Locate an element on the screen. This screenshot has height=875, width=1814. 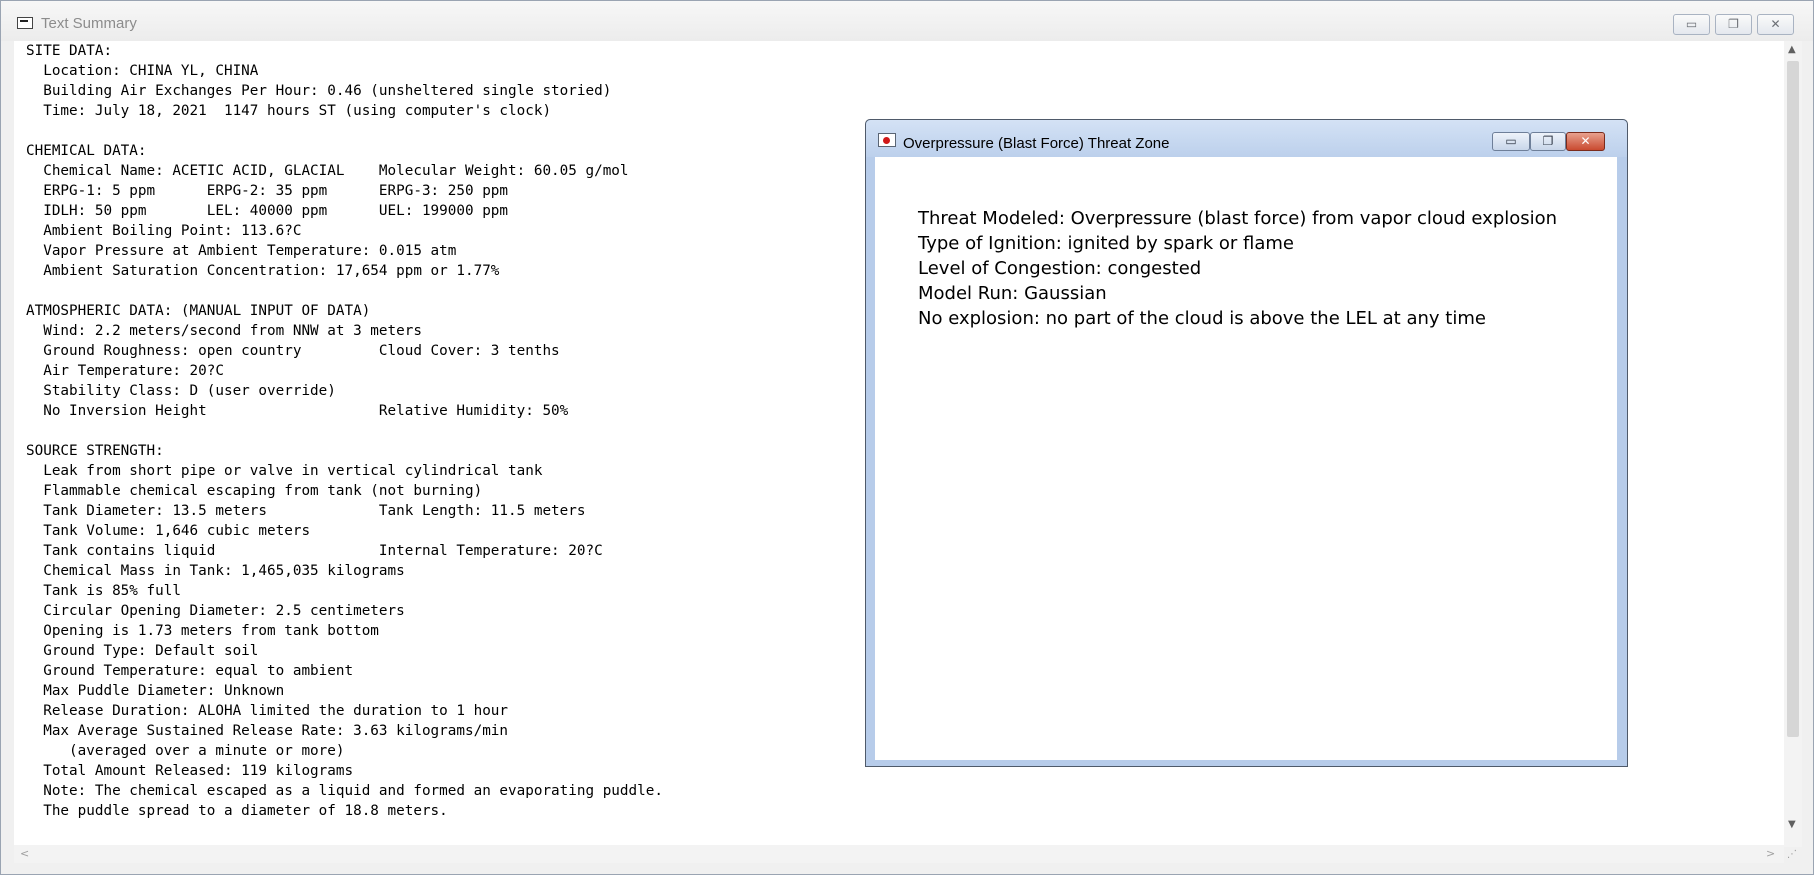
dialog-maximize-button: ❐ is located at coordinates (1548, 141).